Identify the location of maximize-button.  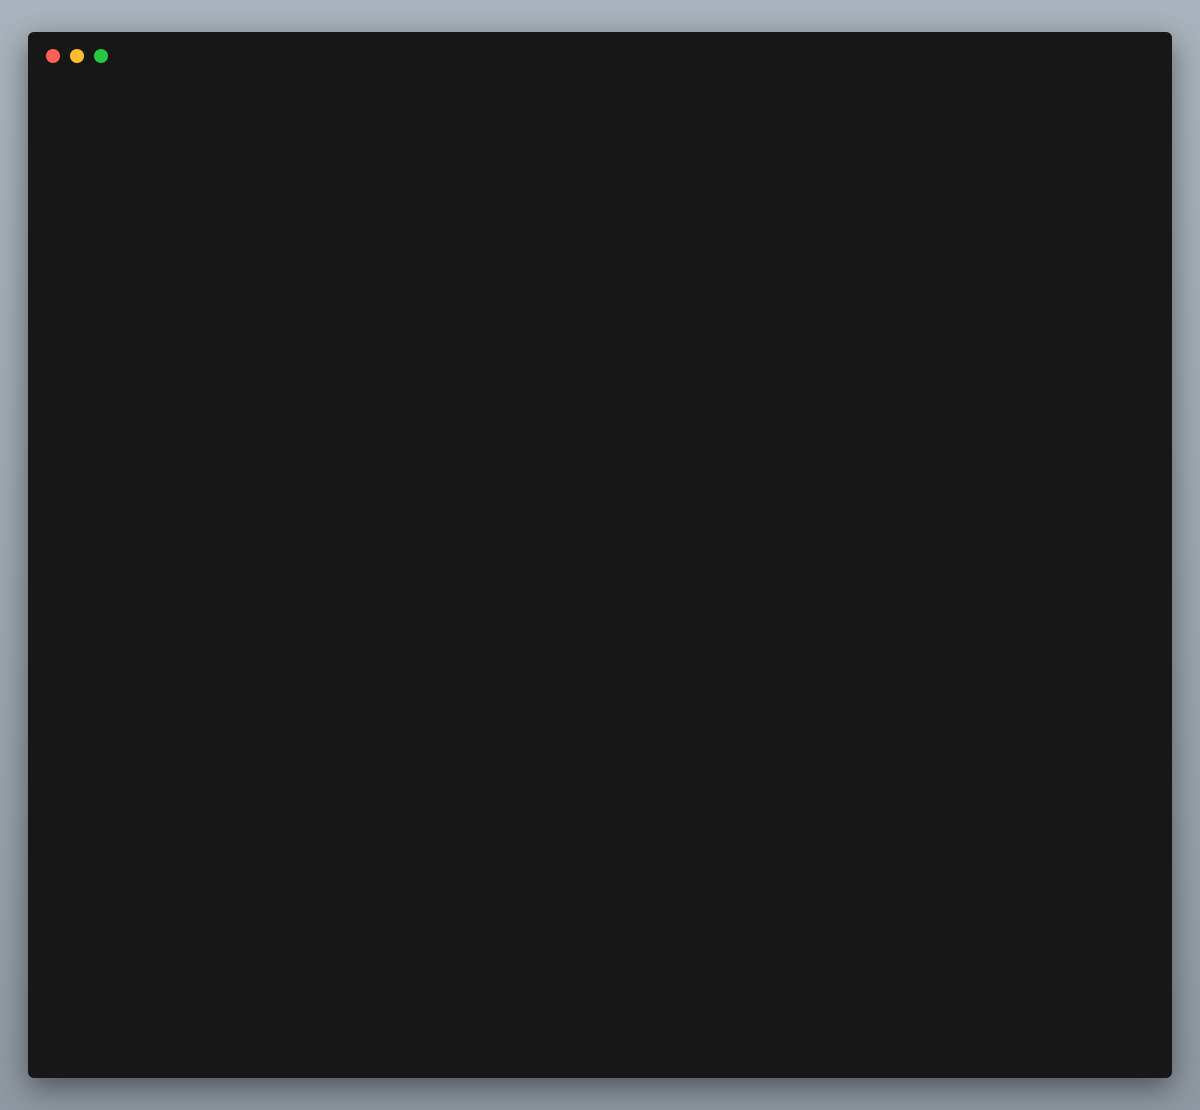
(101, 56).